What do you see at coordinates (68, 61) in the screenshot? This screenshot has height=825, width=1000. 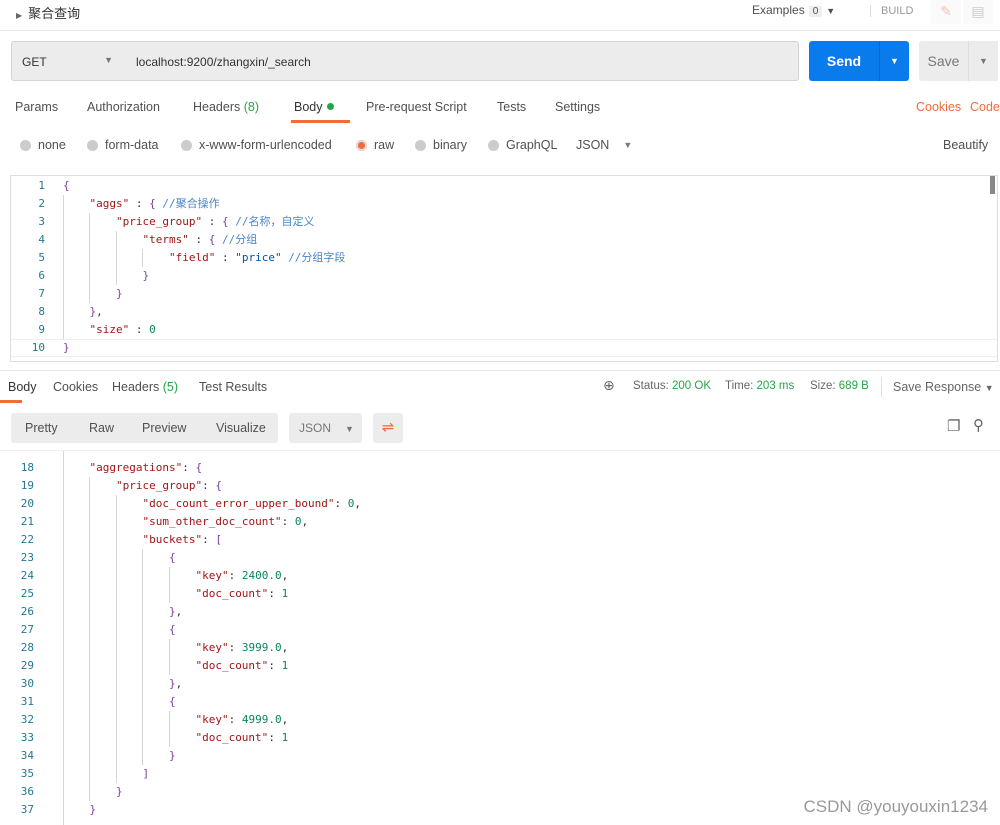 I see `method-select: GET ▼` at bounding box center [68, 61].